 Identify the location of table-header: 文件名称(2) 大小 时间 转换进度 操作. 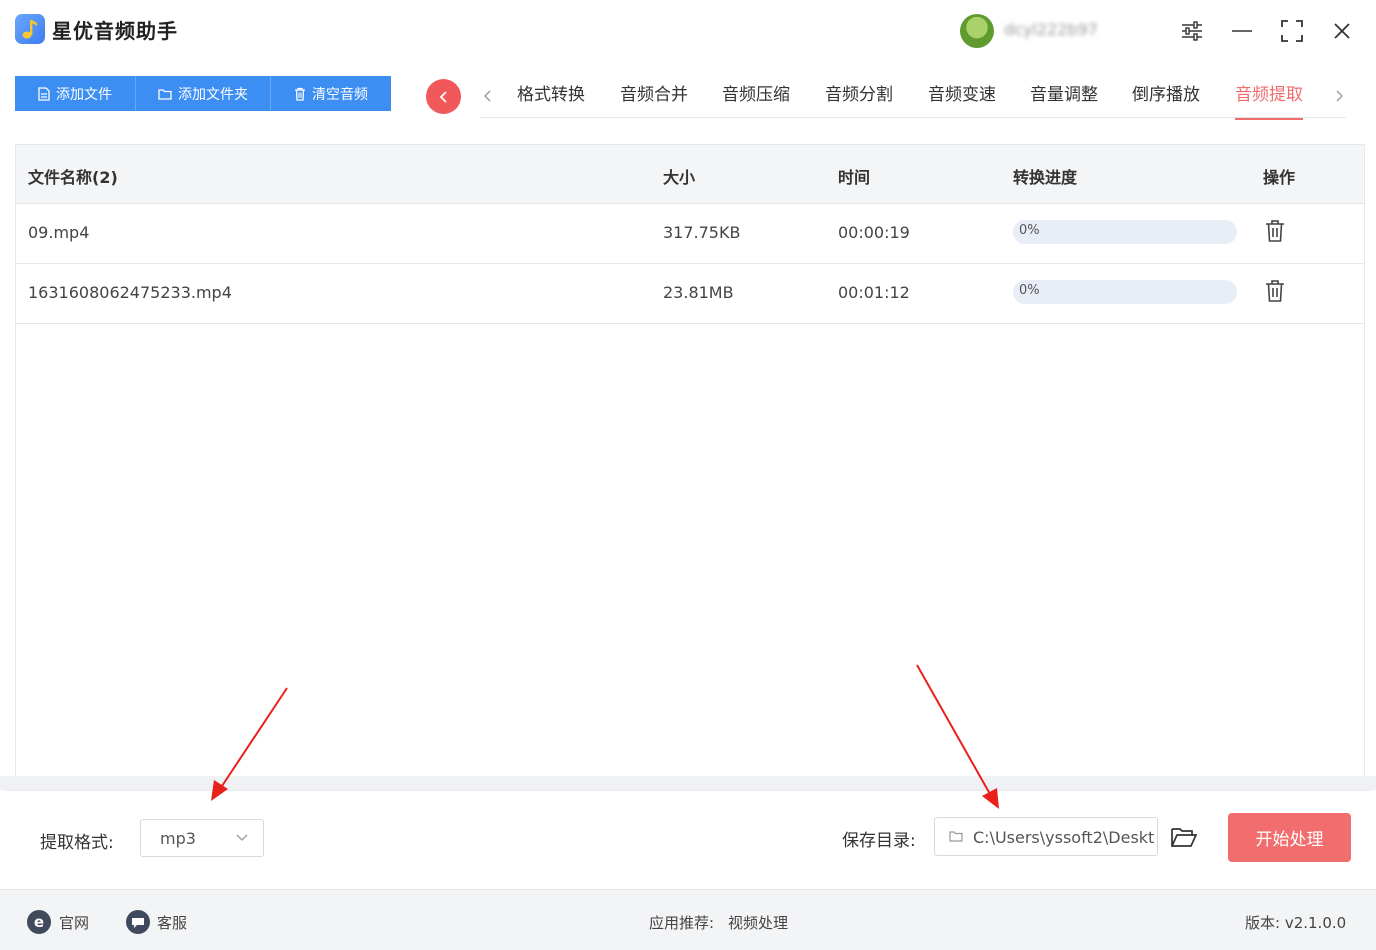
(690, 174).